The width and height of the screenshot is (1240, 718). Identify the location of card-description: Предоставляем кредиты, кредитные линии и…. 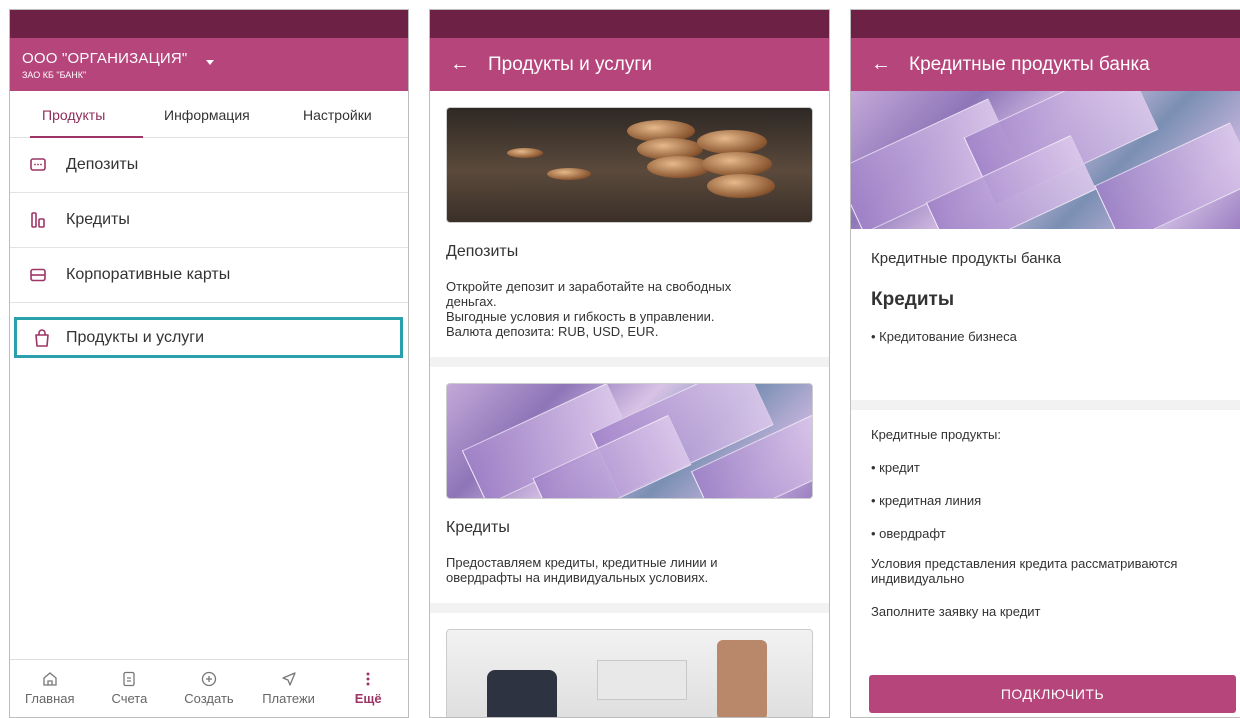
(582, 570).